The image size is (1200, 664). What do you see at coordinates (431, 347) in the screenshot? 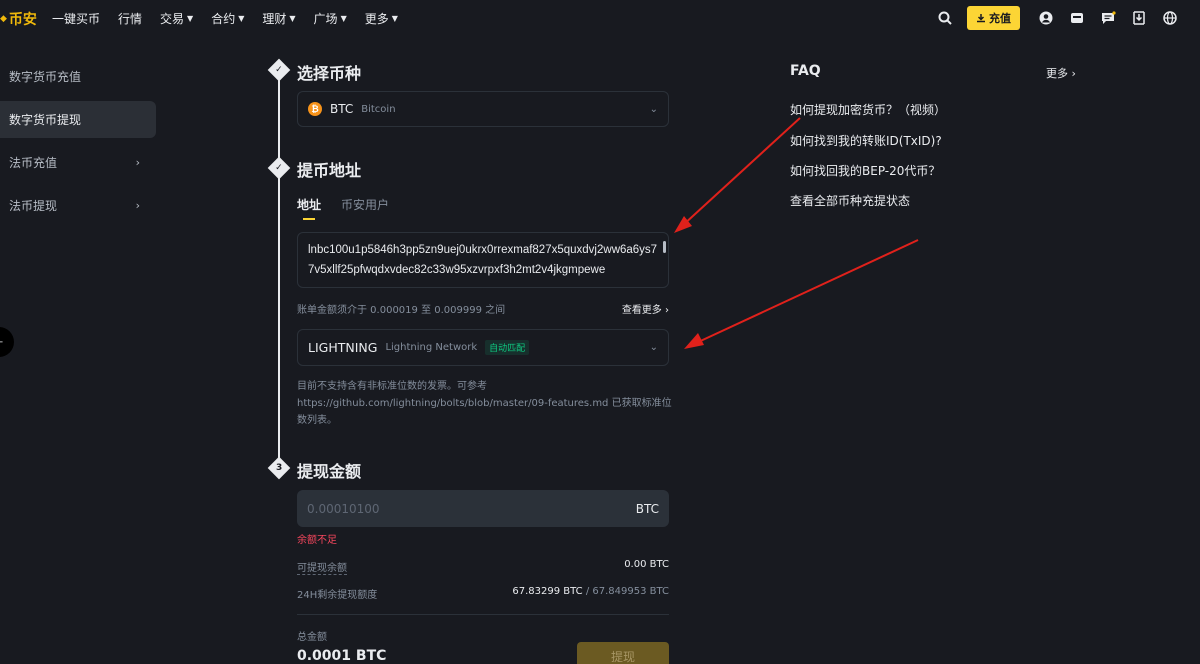
I see `network-name: Lightning Network` at bounding box center [431, 347].